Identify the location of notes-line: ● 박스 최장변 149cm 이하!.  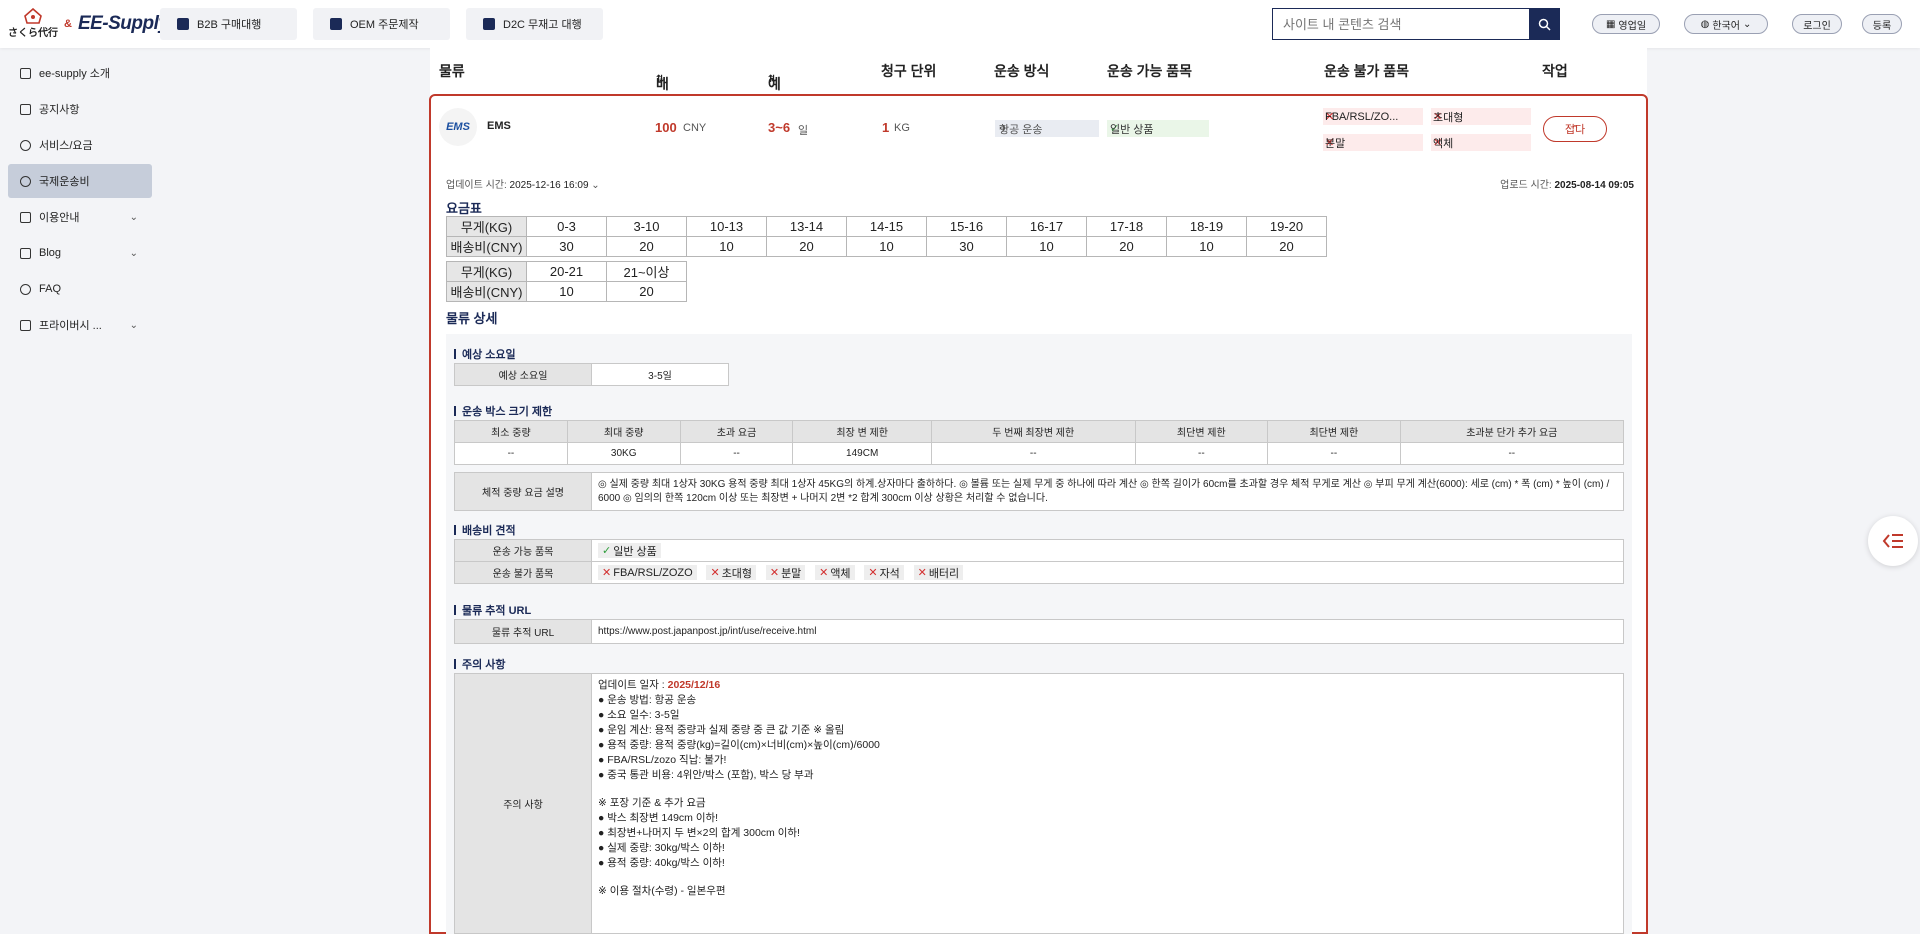
(658, 818).